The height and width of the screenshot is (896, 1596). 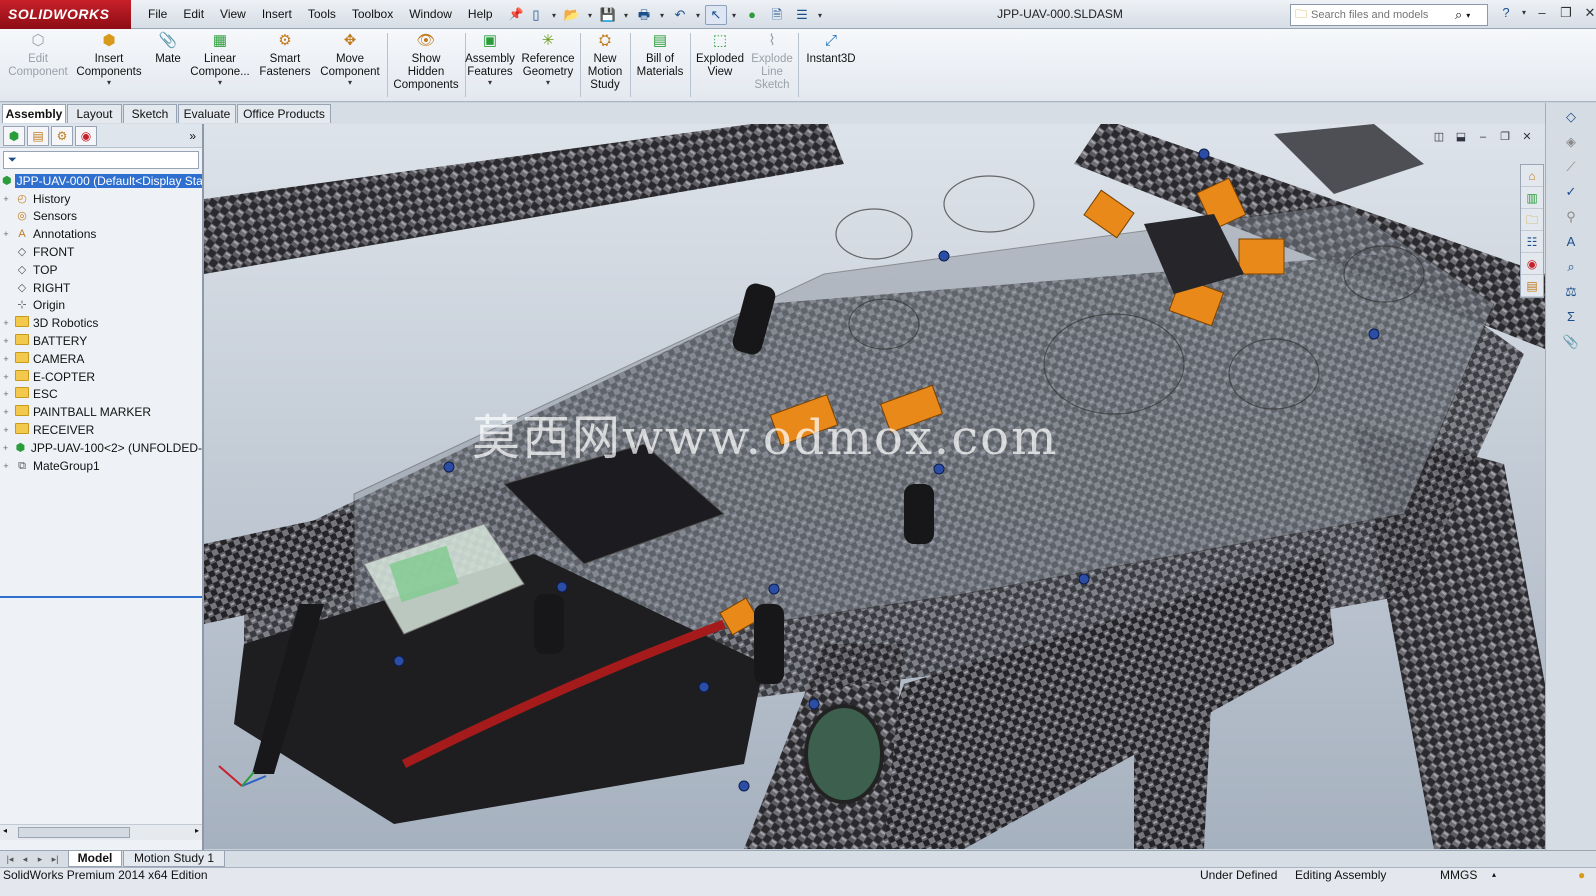 I want to click on search-input, so click(x=1381, y=15).